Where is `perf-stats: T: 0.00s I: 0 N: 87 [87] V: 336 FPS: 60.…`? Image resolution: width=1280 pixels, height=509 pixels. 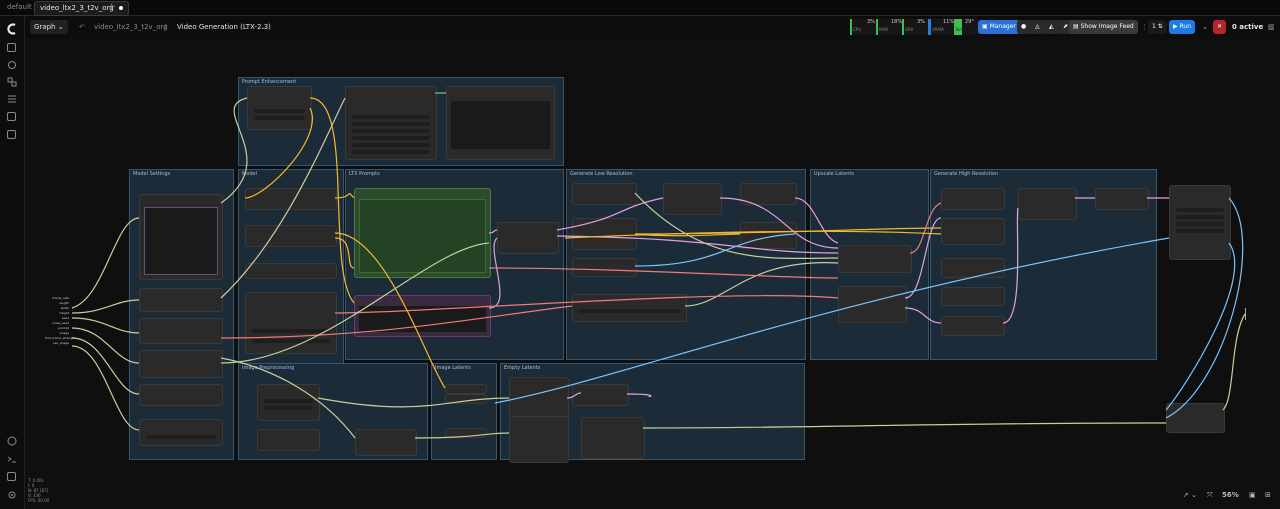
perf-stats: T: 0.00s I: 0 N: 87 [87] V: 336 FPS: 60.… is located at coordinates (38, 490).